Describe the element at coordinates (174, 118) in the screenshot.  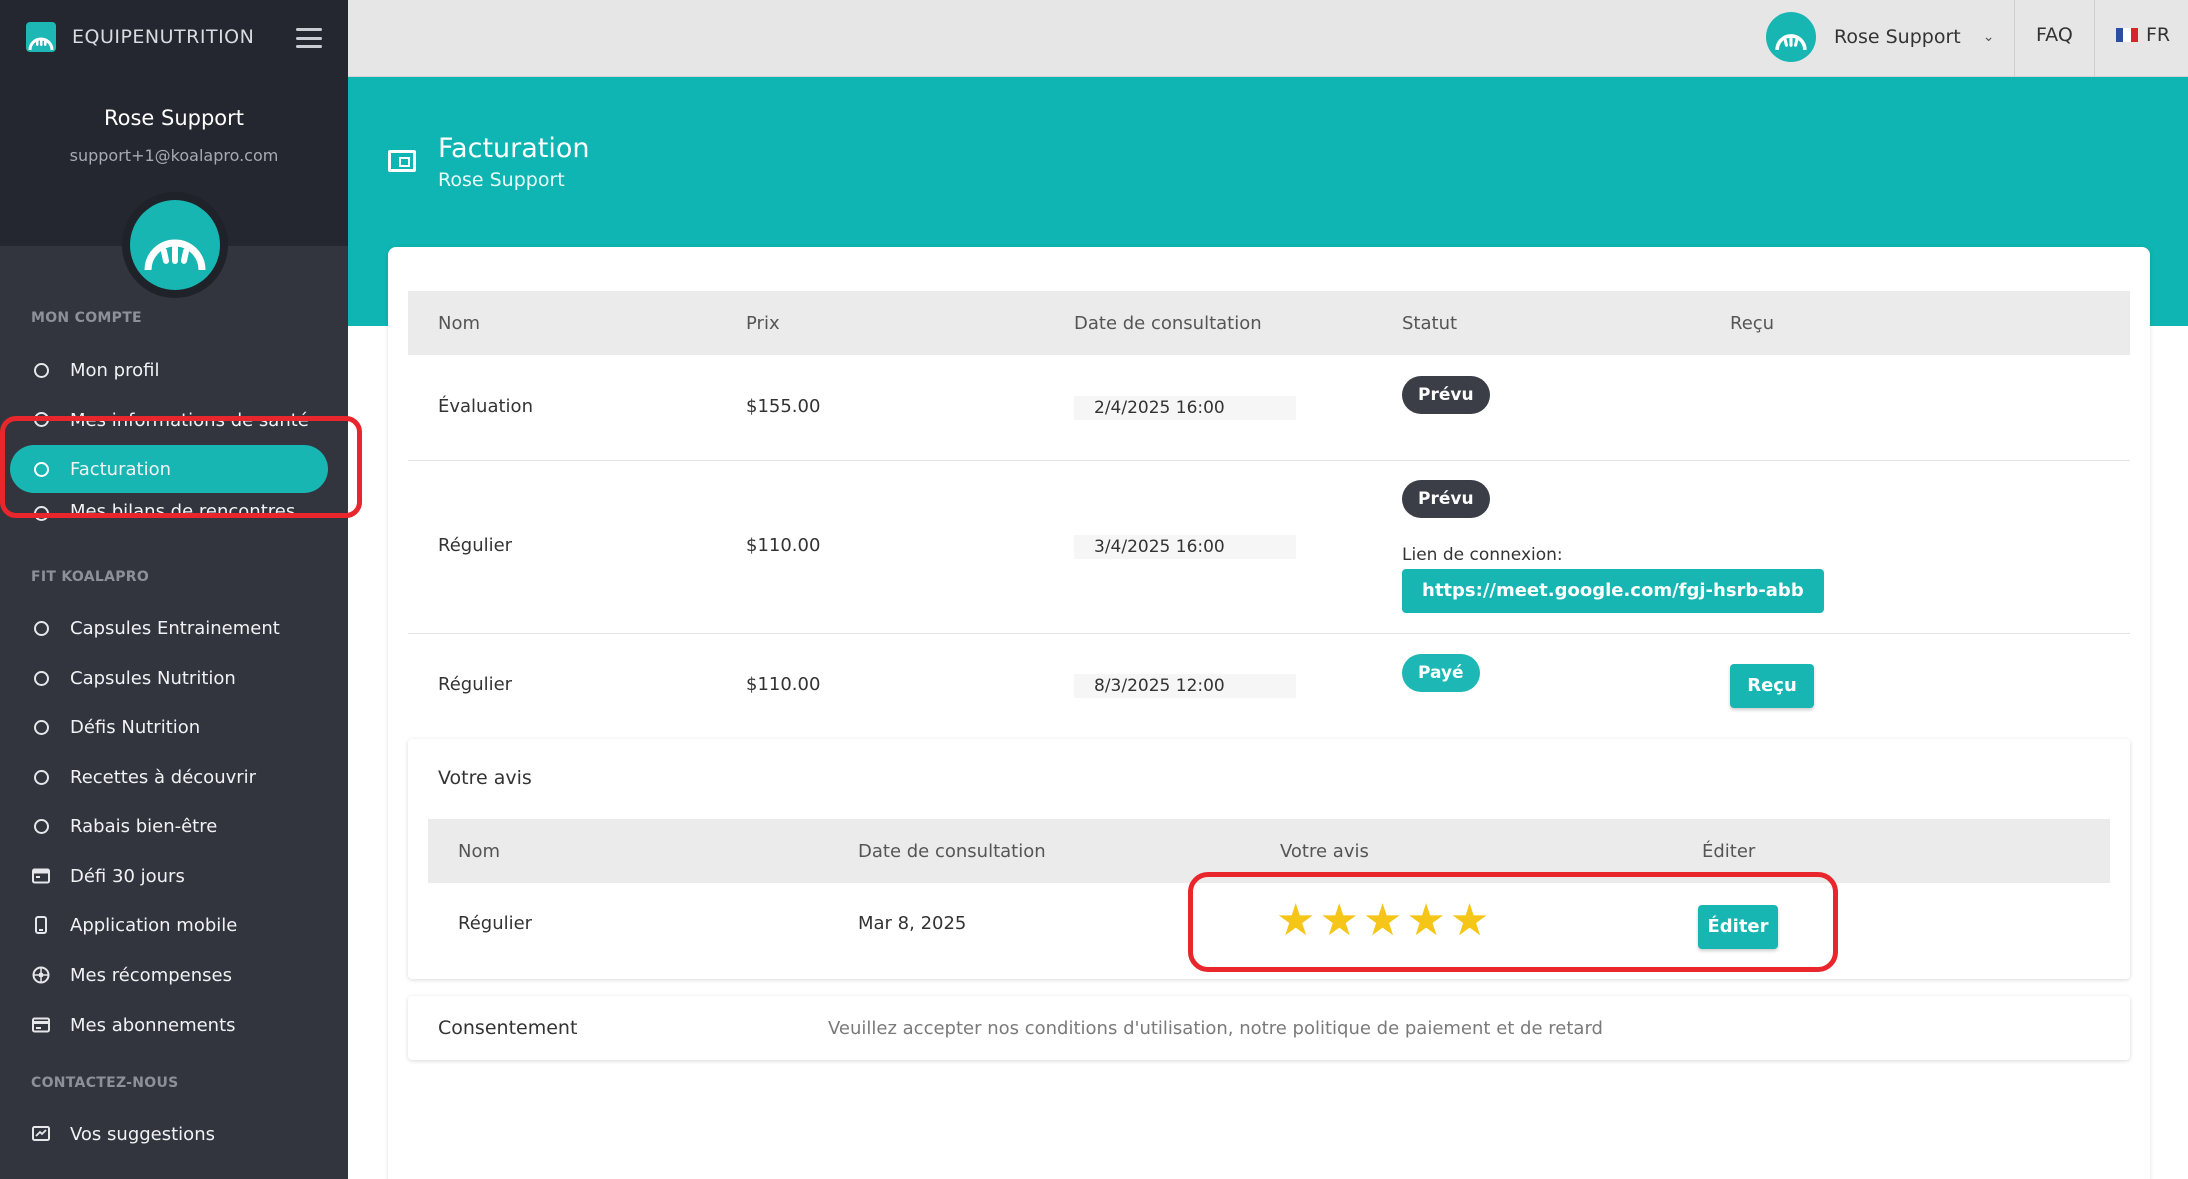
I see `sidebar-user-name: Rose Support` at that location.